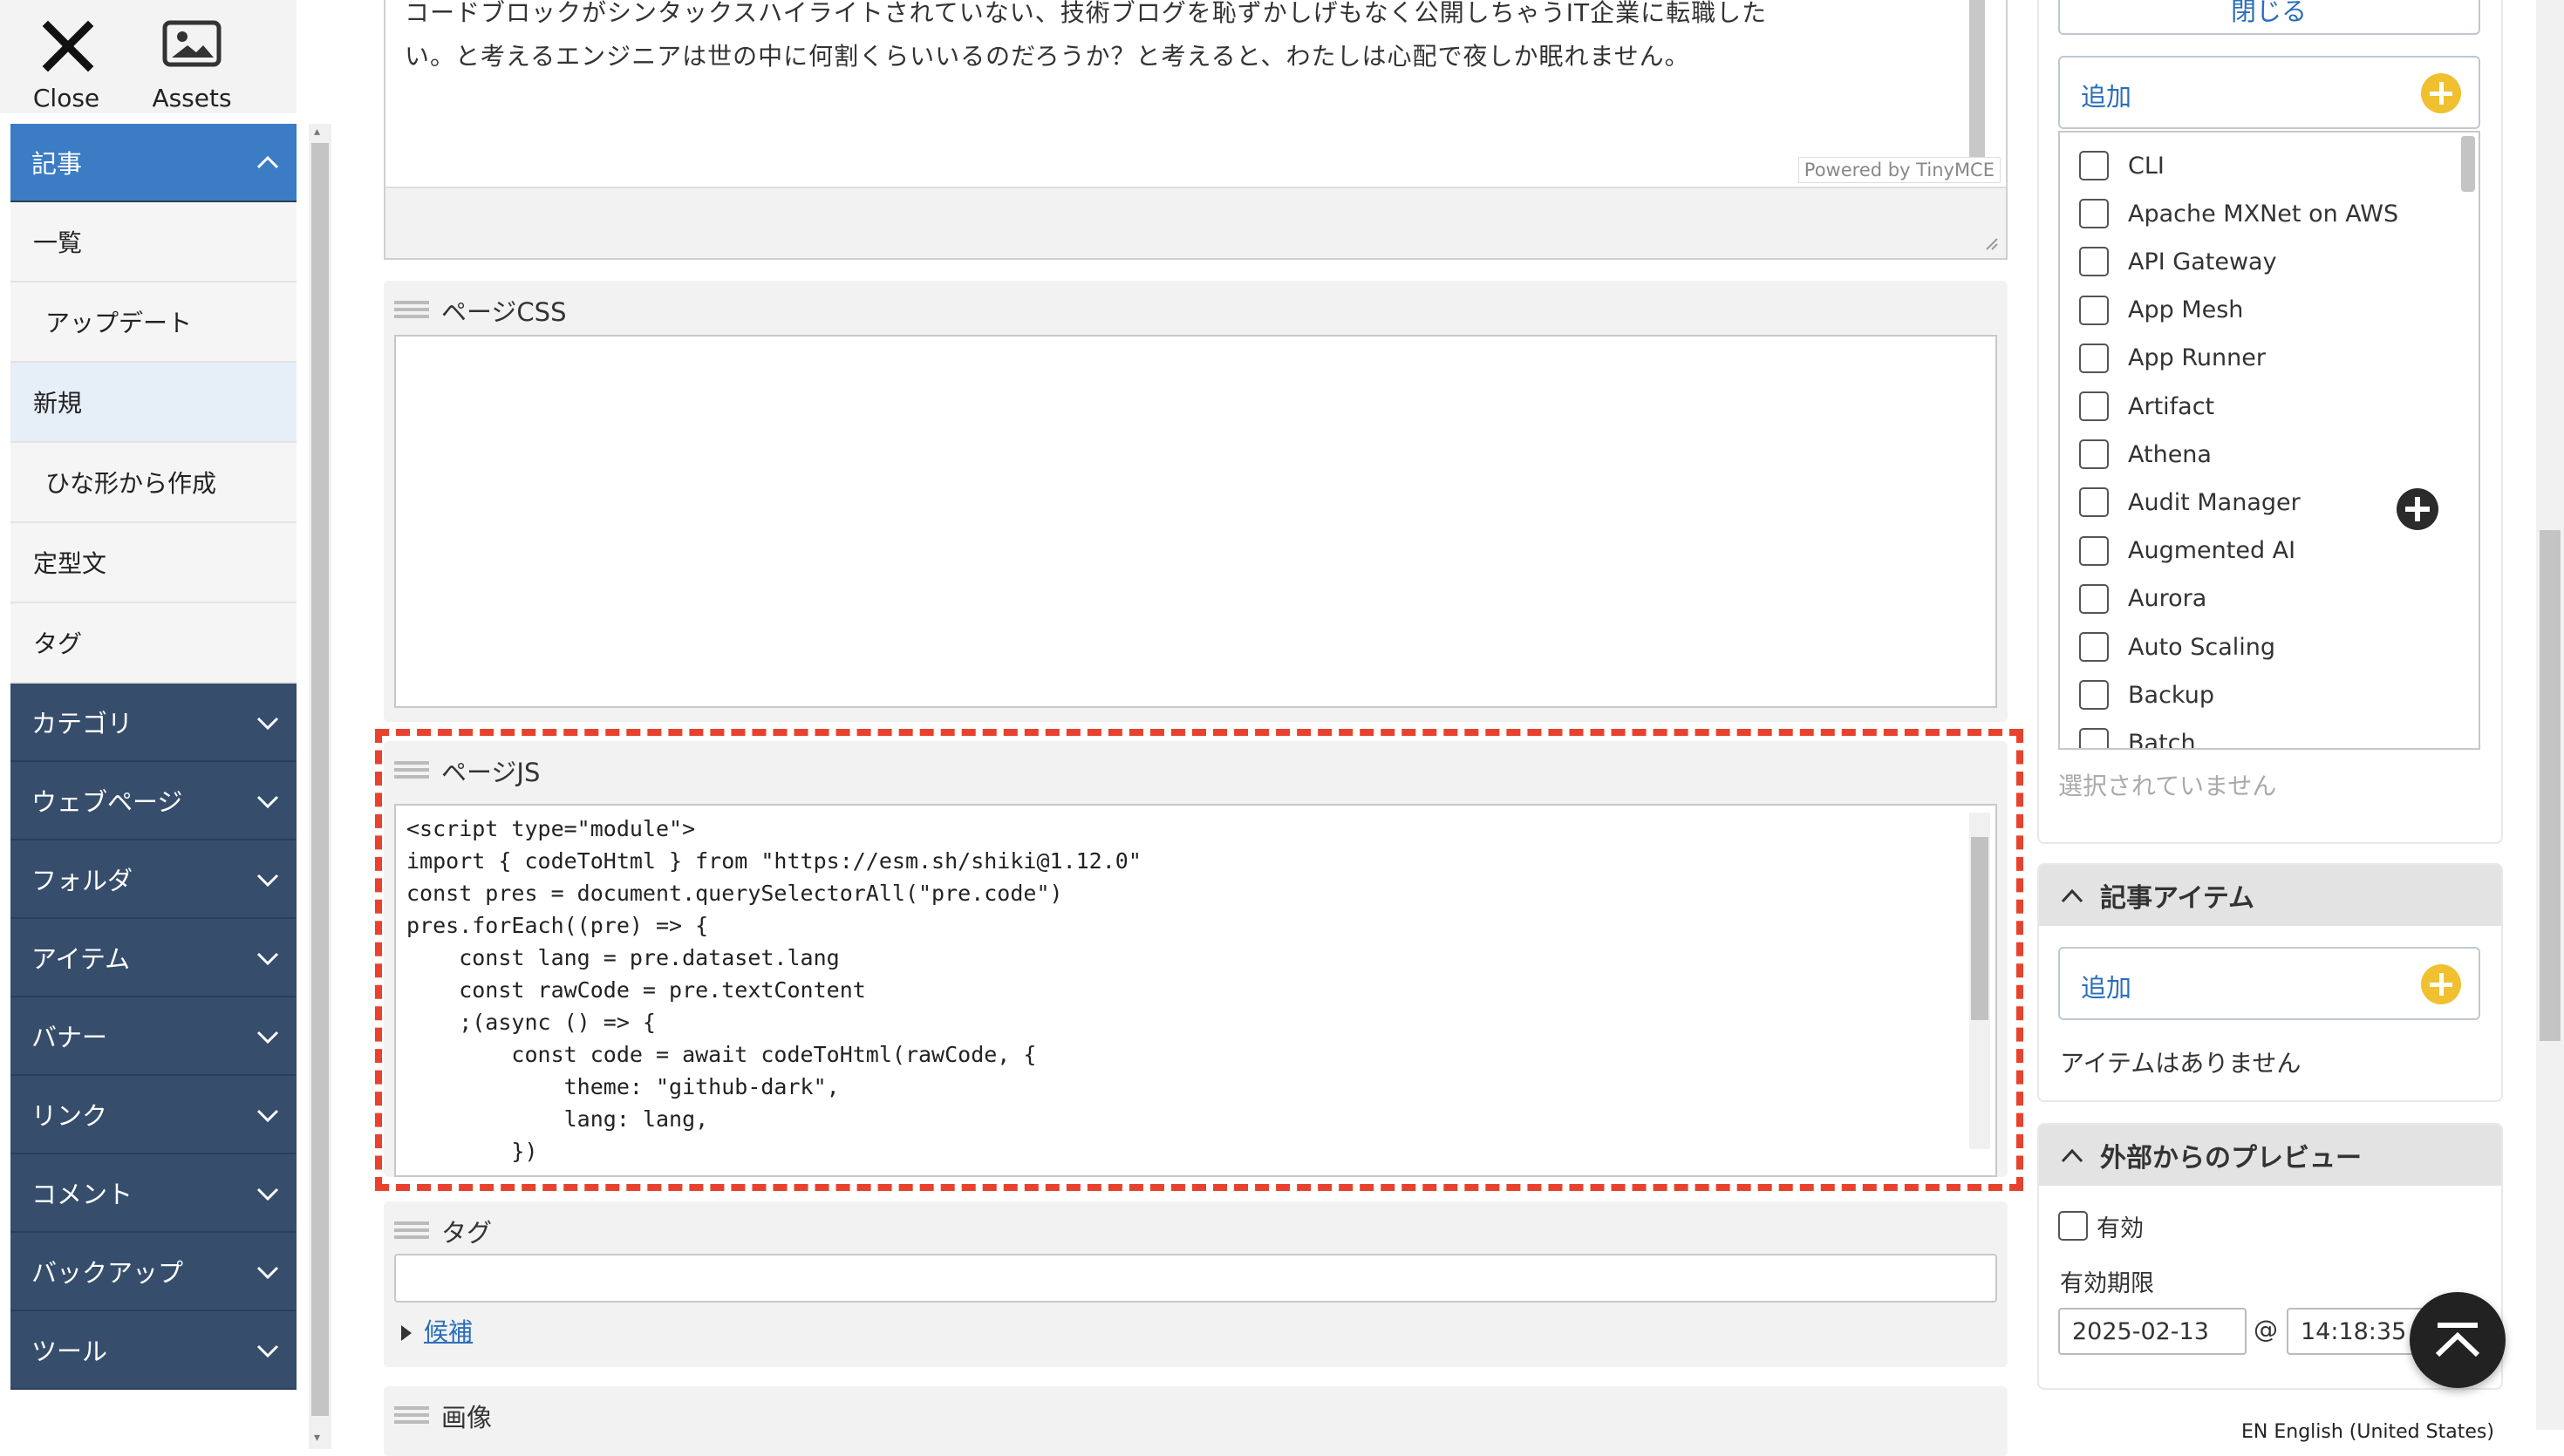 This screenshot has width=2564, height=1456. I want to click on assets-button: Assets, so click(192, 62).